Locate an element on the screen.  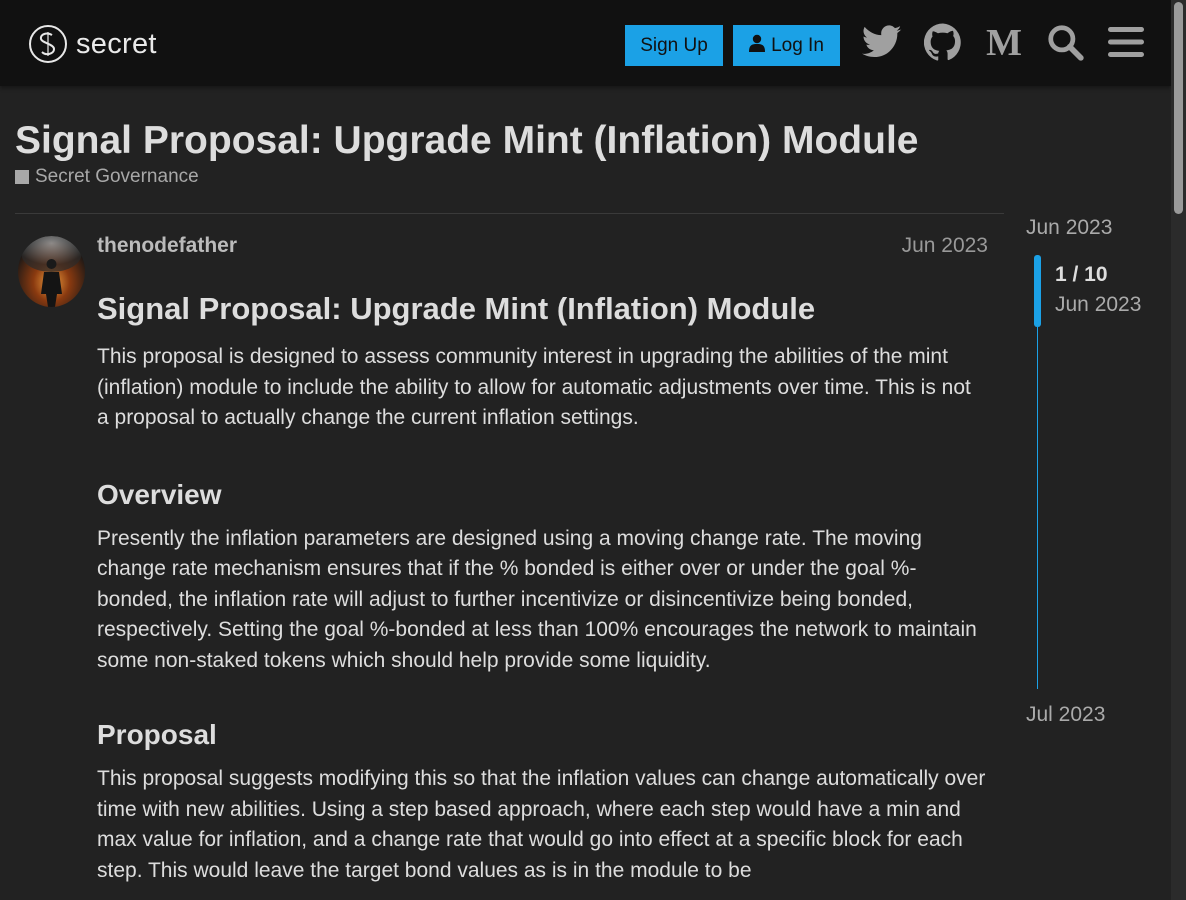
category-badge: Secret Governance is located at coordinates (107, 177).